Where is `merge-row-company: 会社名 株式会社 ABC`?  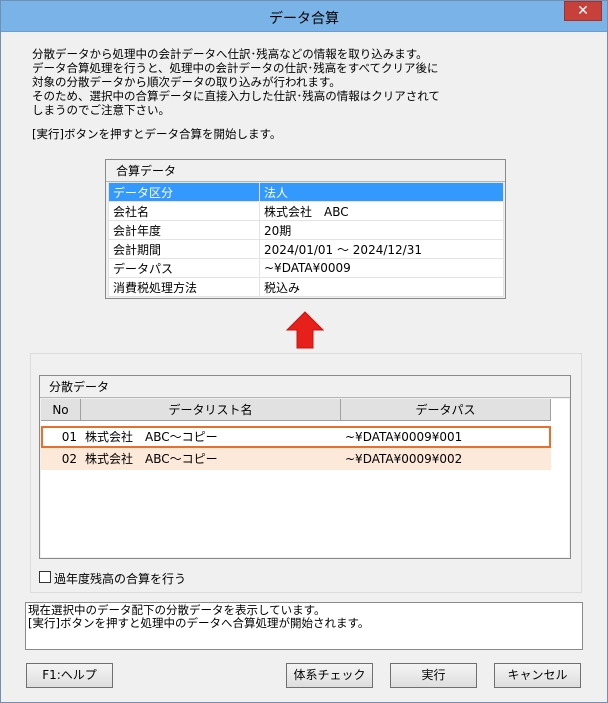
merge-row-company: 会社名 株式会社 ABC is located at coordinates (306, 211).